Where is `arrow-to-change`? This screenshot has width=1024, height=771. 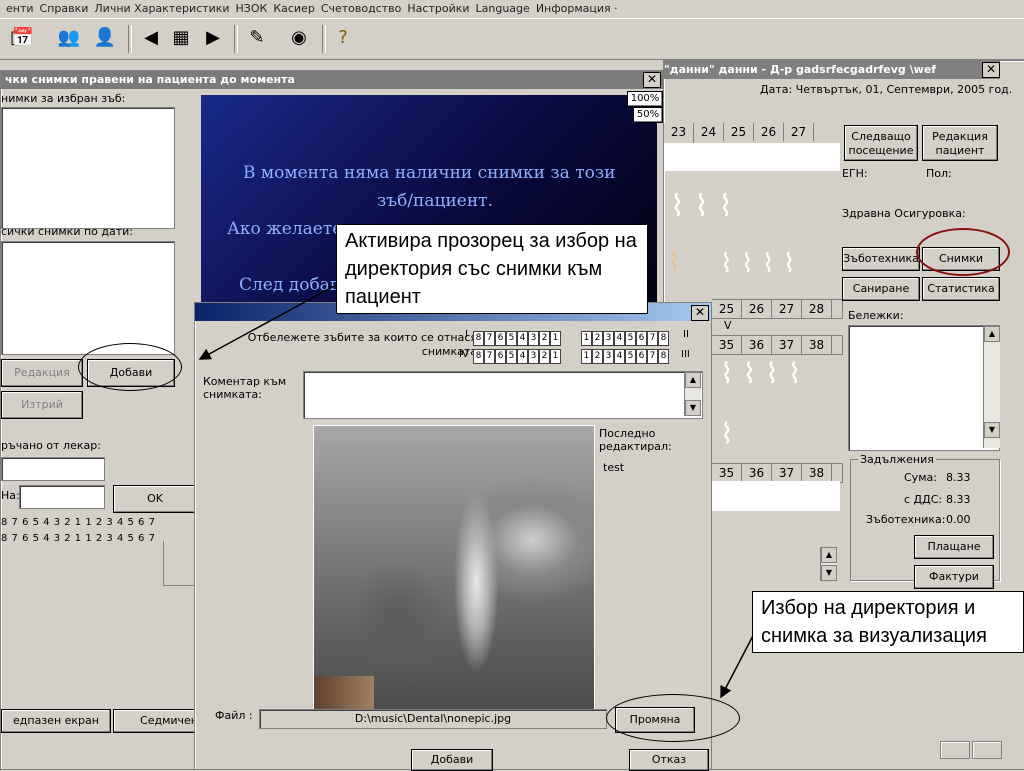 arrow-to-change is located at coordinates (738, 664).